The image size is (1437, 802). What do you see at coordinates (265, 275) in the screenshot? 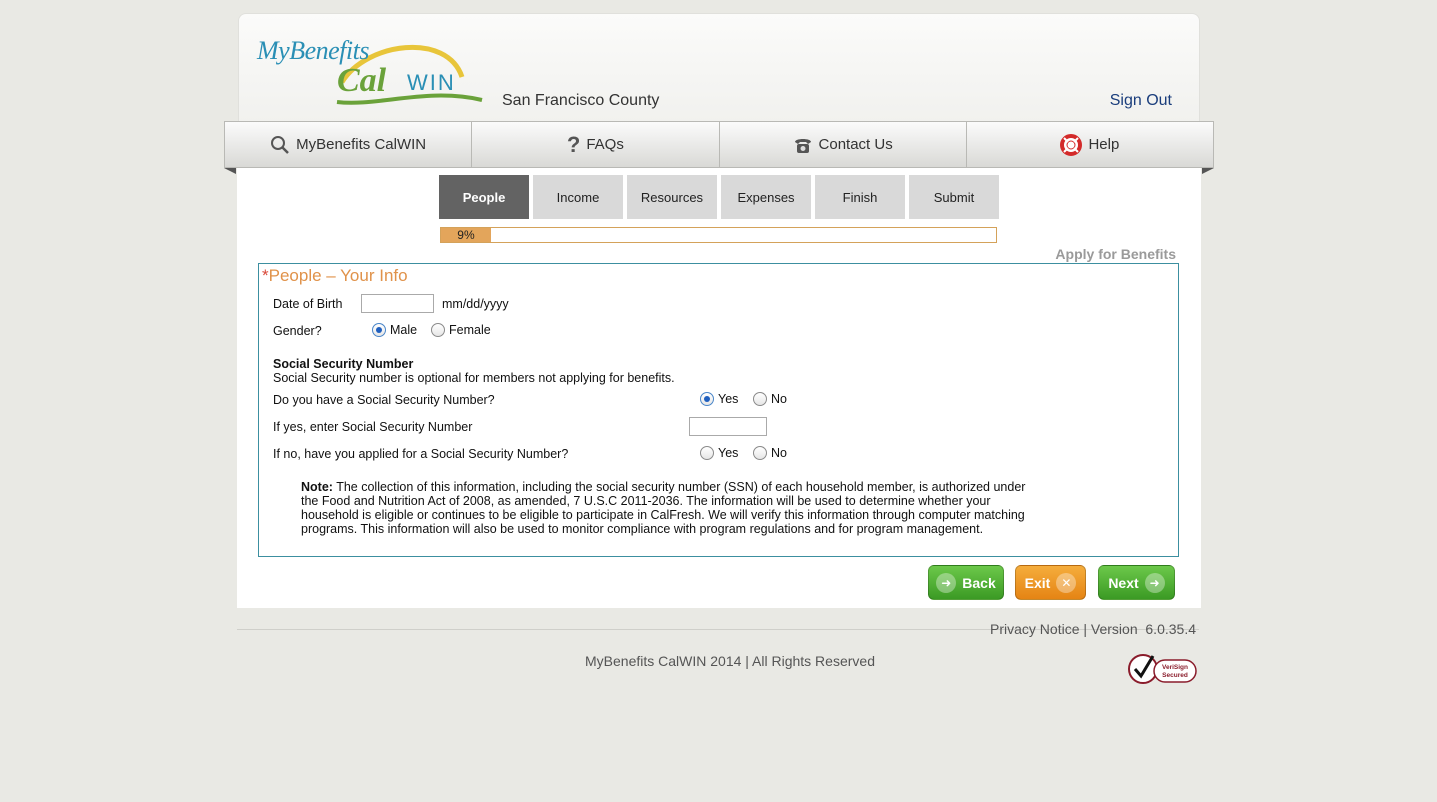
I see `required-mark: *` at bounding box center [265, 275].